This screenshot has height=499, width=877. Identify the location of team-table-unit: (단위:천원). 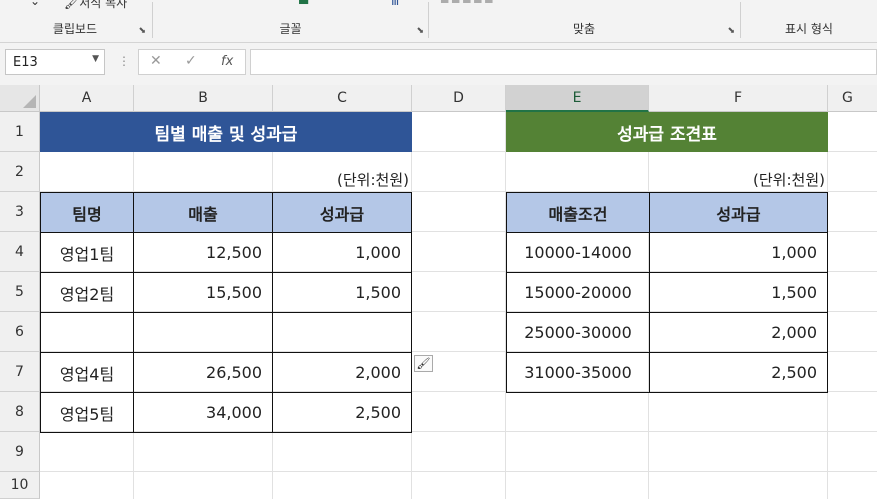
(342, 172).